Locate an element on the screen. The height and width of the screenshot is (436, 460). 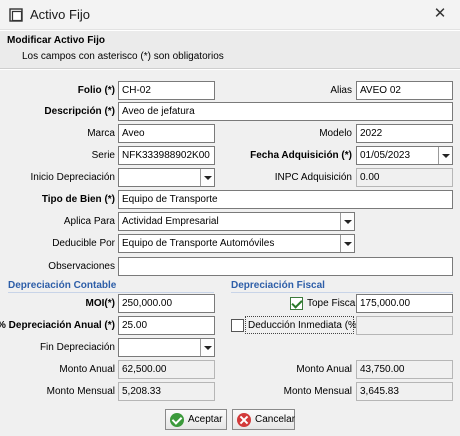
marca-label: Marca is located at coordinates (101, 133).